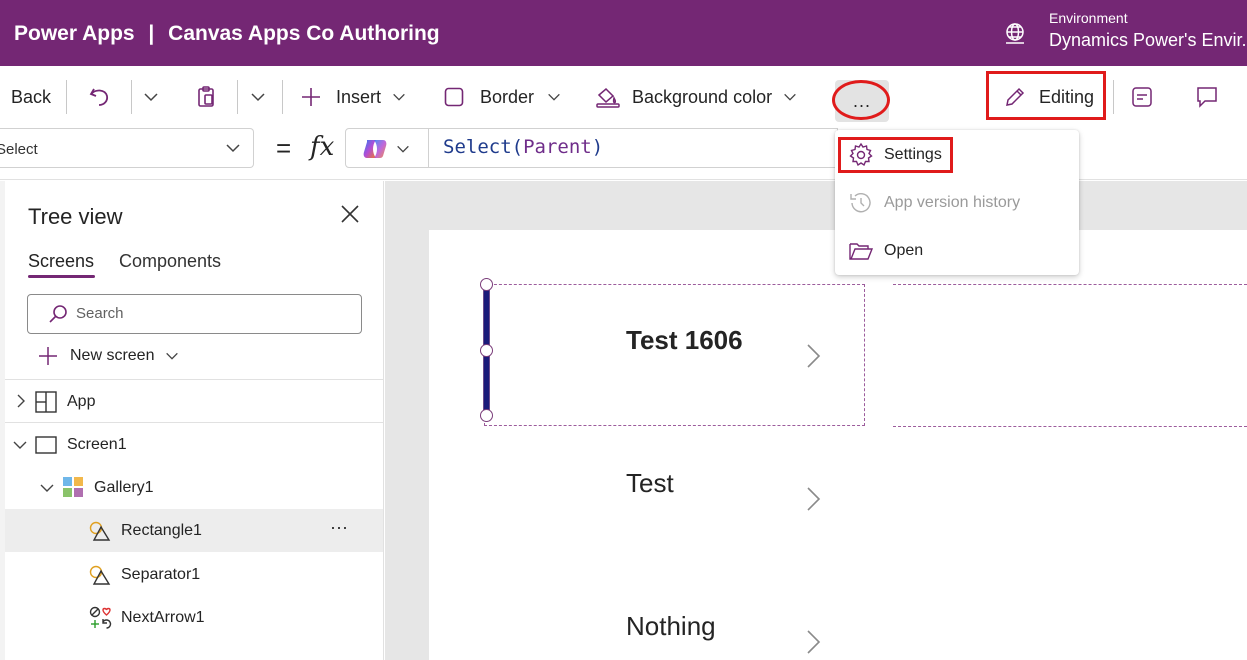 The width and height of the screenshot is (1247, 660). I want to click on menu-item-label: App version history, so click(952, 202).